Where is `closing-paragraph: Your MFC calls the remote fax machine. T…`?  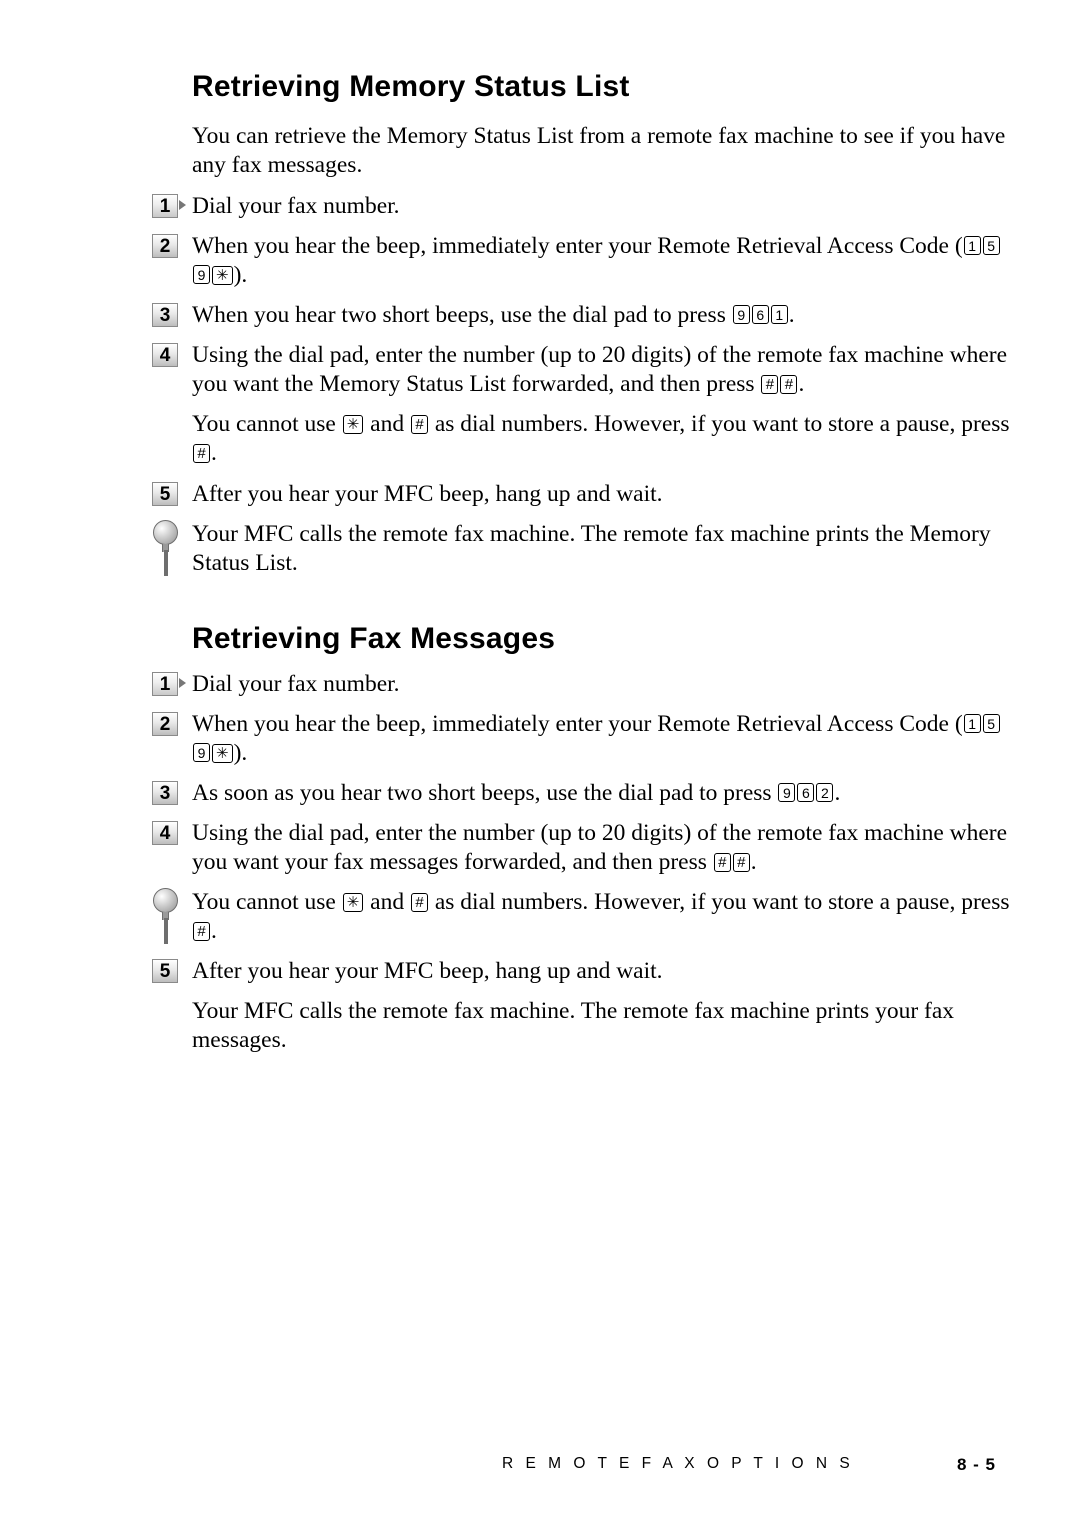 closing-paragraph: Your MFC calls the remote fax machine. T… is located at coordinates (573, 1025).